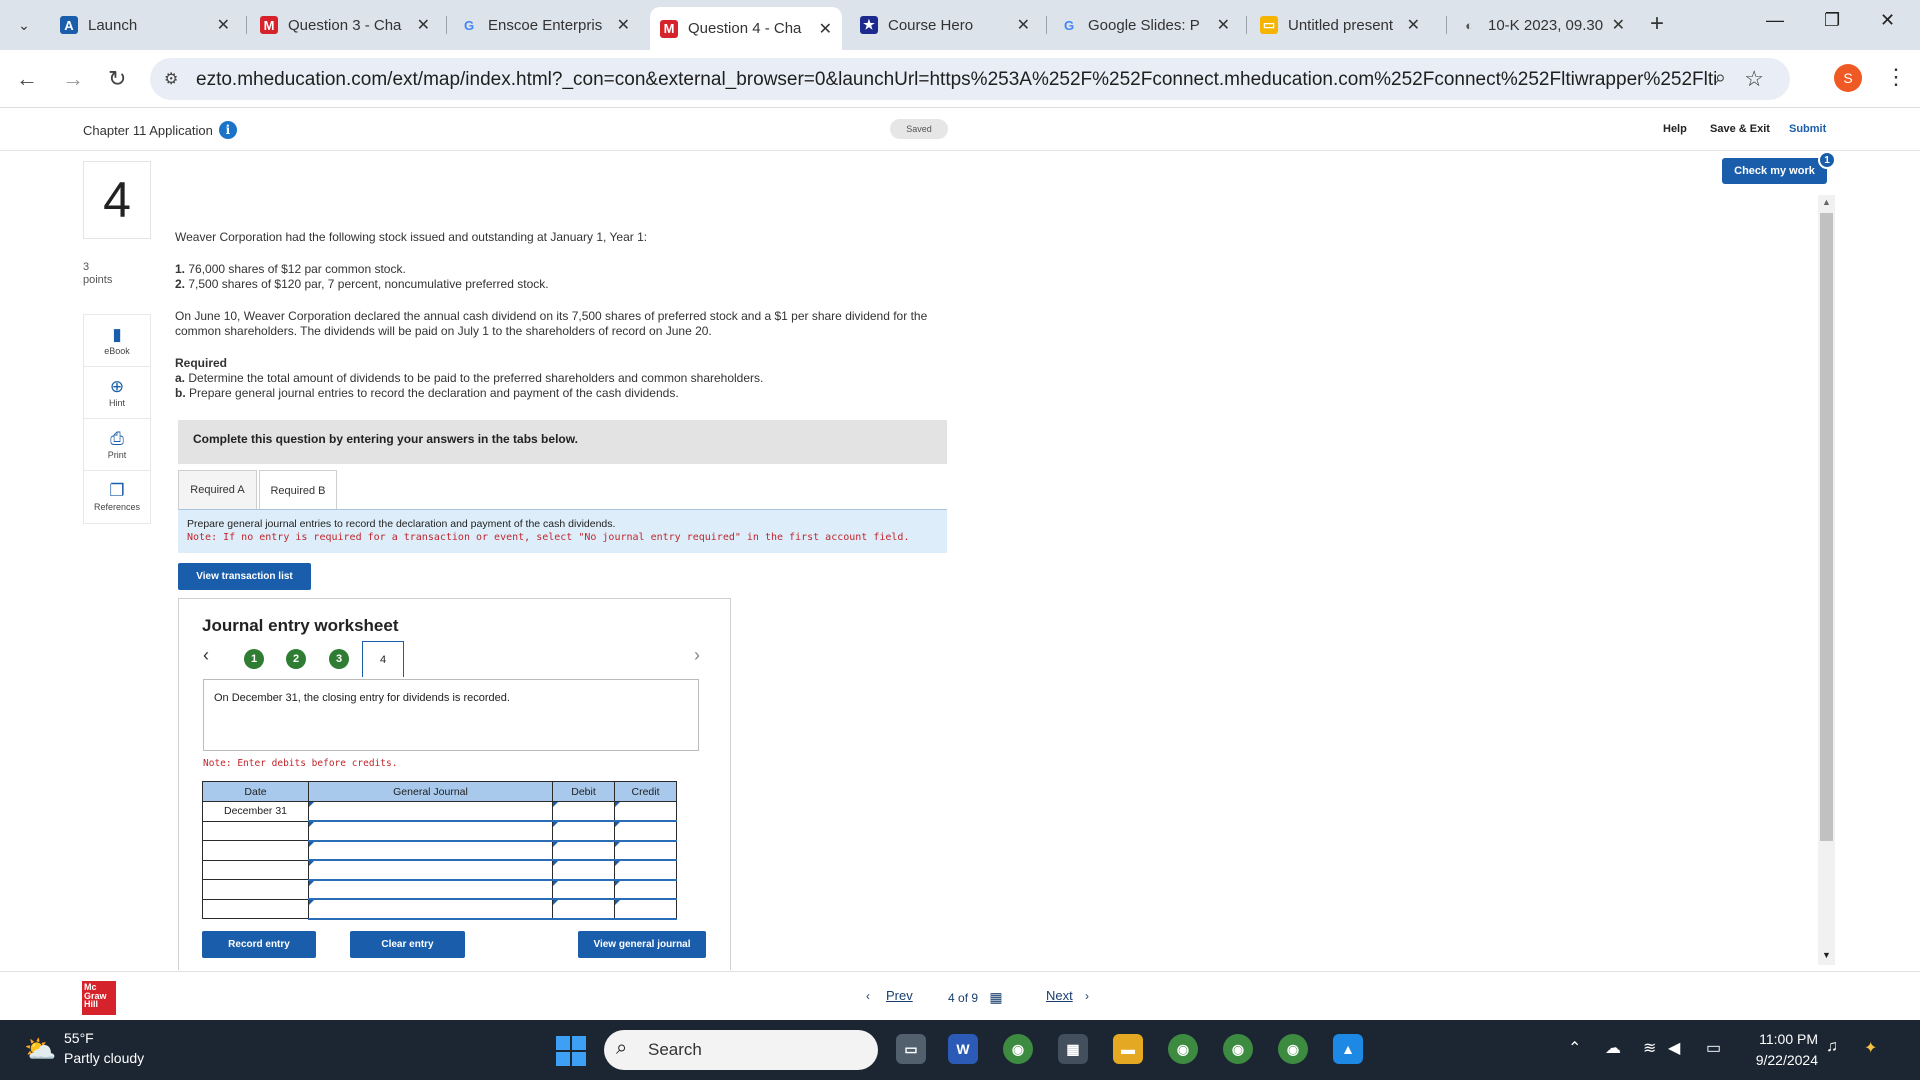 Image resolution: width=1920 pixels, height=1080 pixels. What do you see at coordinates (117, 393) in the screenshot?
I see `hint-button: ⊕ Hint` at bounding box center [117, 393].